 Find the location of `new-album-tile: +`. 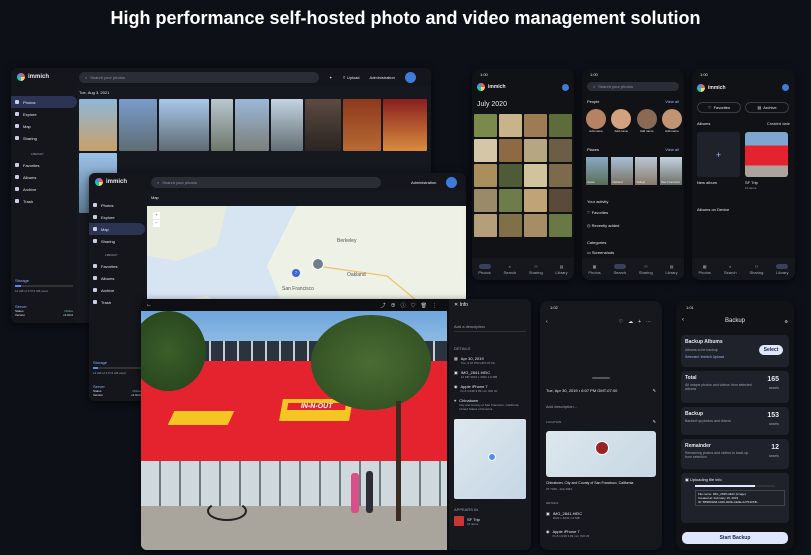

new-album-tile: + is located at coordinates (718, 154).